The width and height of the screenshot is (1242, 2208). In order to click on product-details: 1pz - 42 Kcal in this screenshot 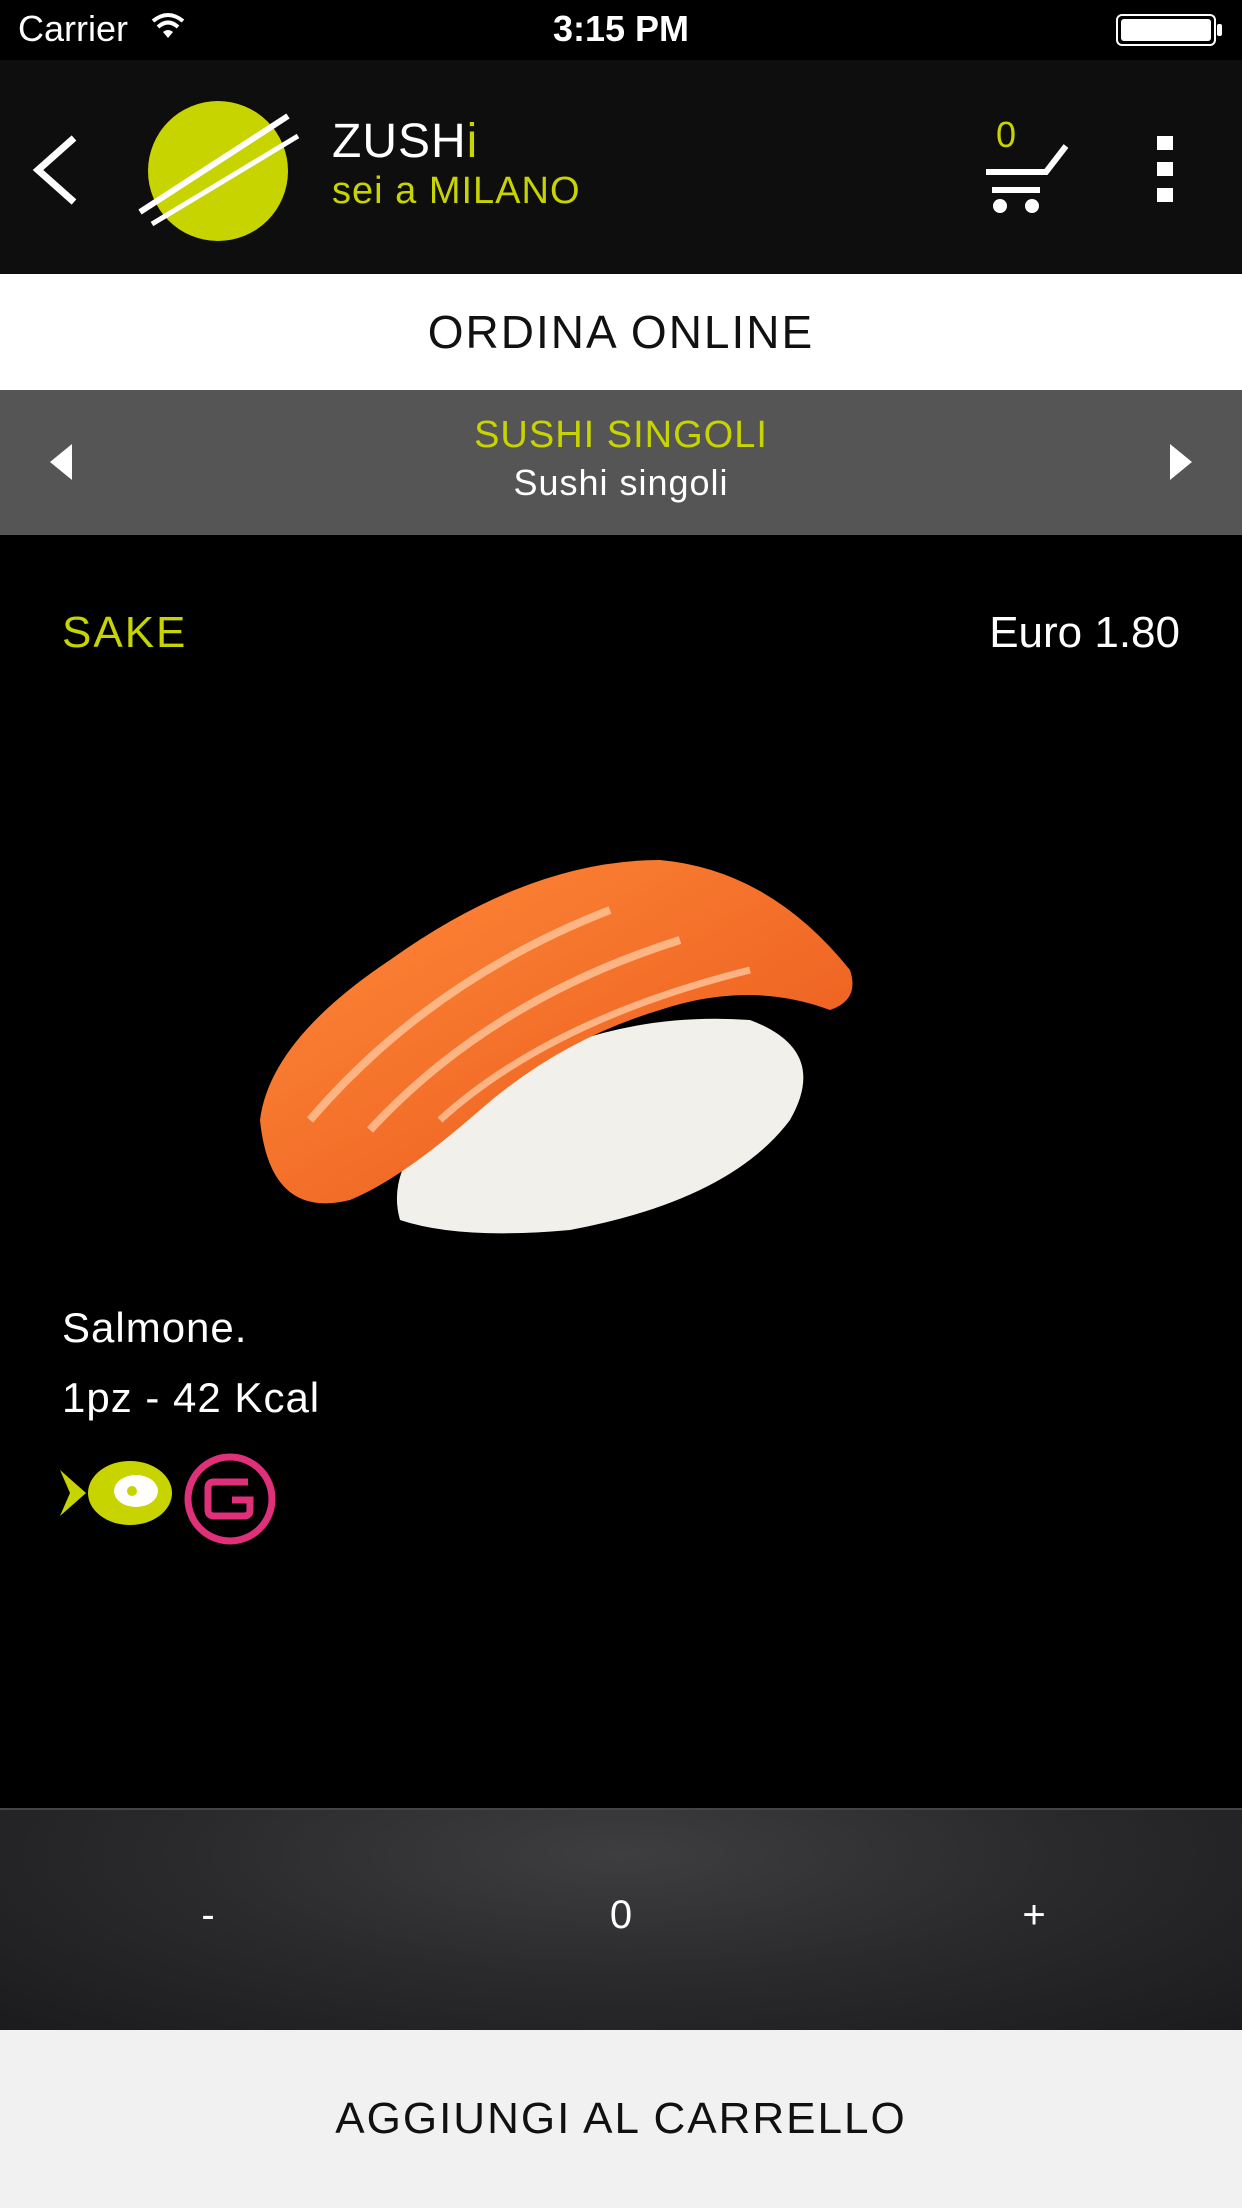, I will do `click(191, 1397)`.